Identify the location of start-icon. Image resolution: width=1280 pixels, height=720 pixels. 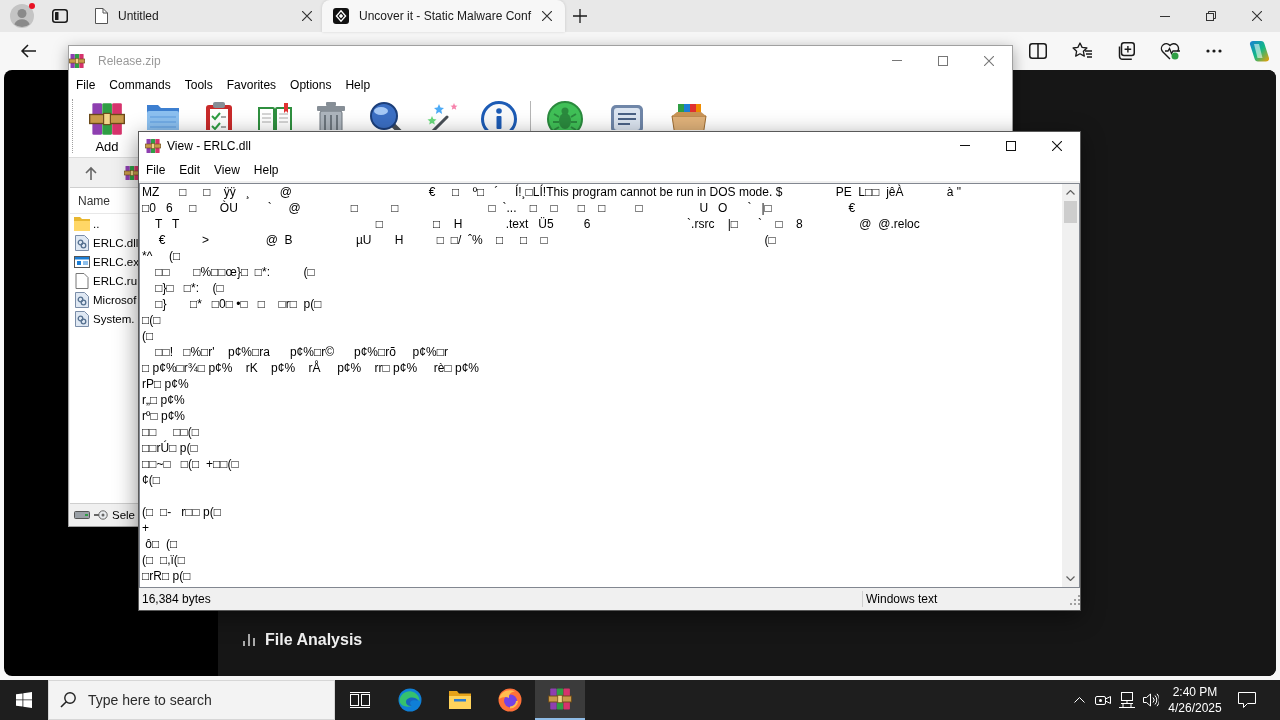
(24, 700).